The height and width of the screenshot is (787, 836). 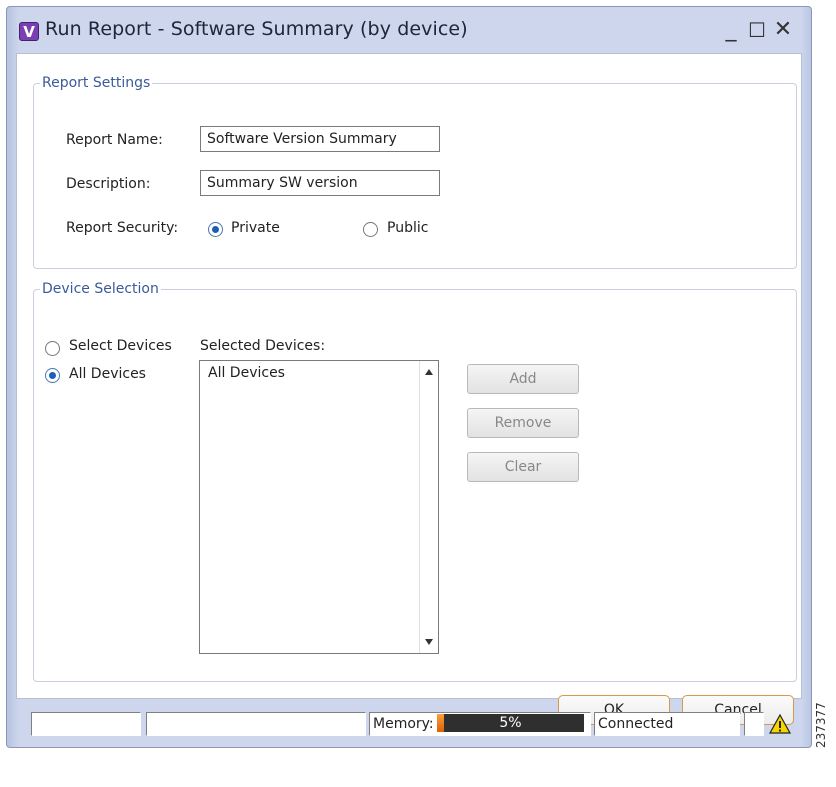 I want to click on maximize-icon: ☐, so click(x=757, y=30).